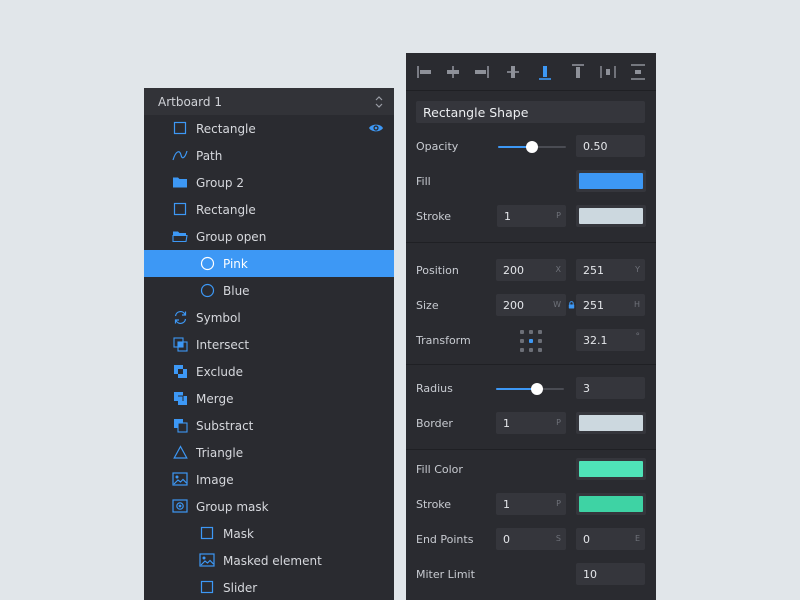  I want to click on layer-item: Masked element, so click(269, 560).